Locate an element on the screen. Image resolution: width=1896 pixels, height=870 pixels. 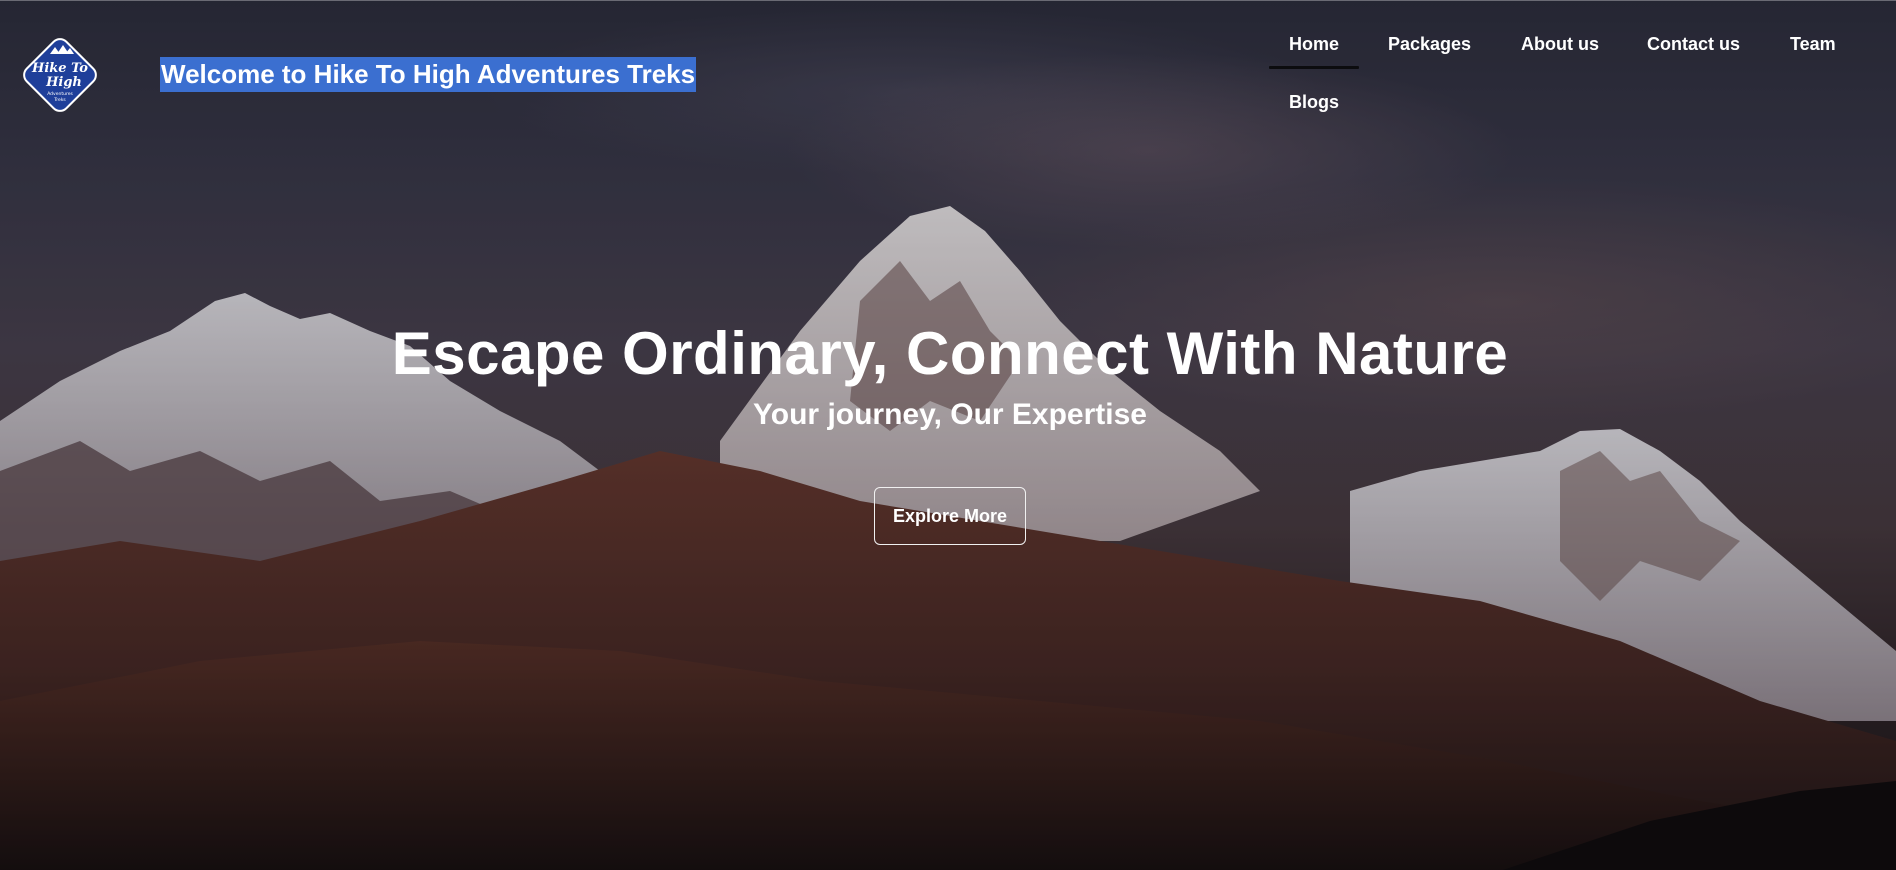
site-title: Welcome to Hike To High Adventures Treks is located at coordinates (428, 74).